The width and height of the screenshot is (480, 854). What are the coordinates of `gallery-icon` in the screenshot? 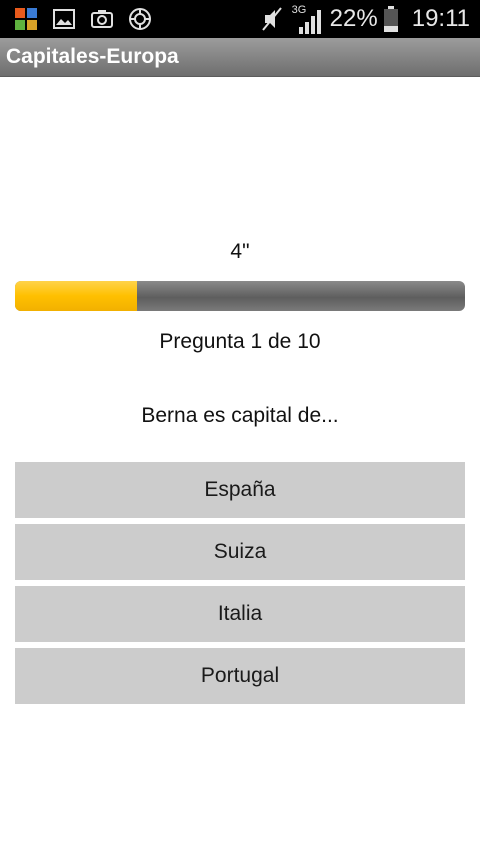 It's located at (64, 19).